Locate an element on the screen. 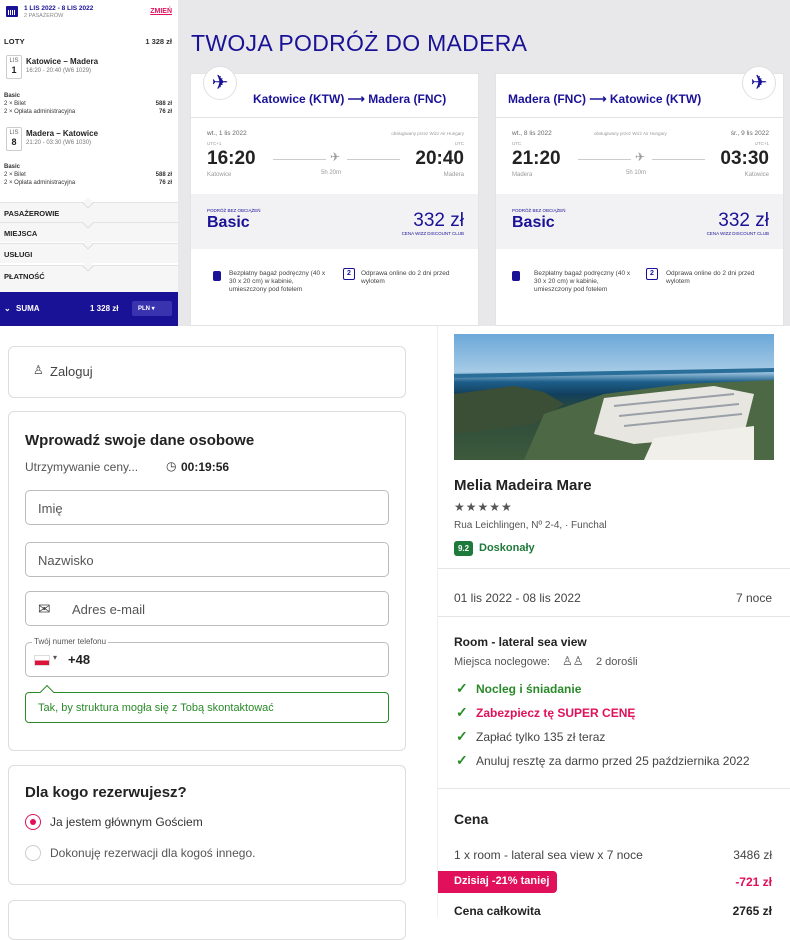 Image resolution: width=790 pixels, height=940 pixels. price-title: Cena is located at coordinates (471, 819).